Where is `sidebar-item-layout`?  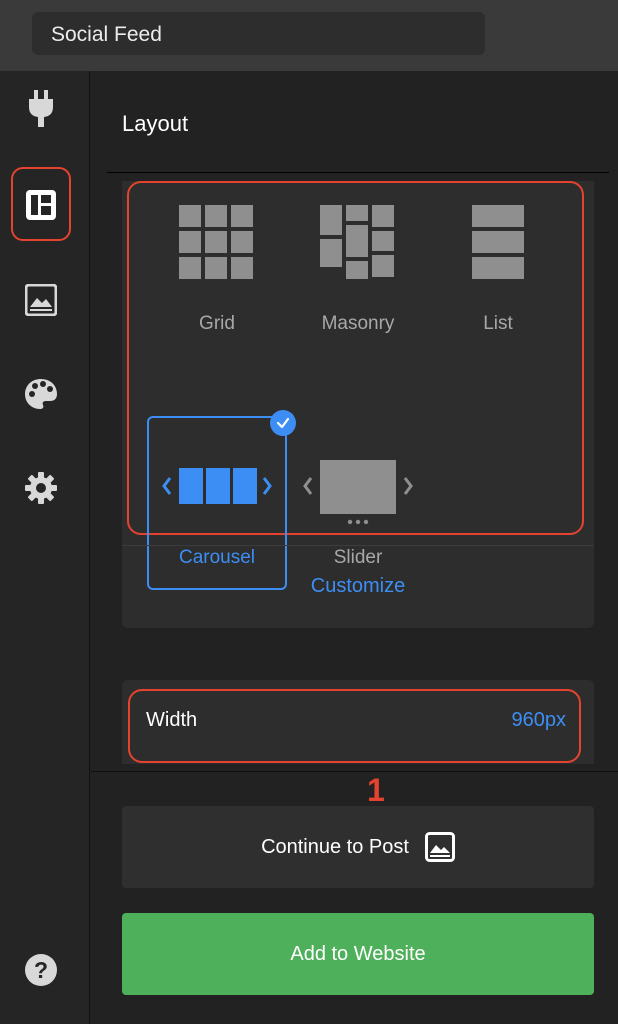
sidebar-item-layout is located at coordinates (41, 205).